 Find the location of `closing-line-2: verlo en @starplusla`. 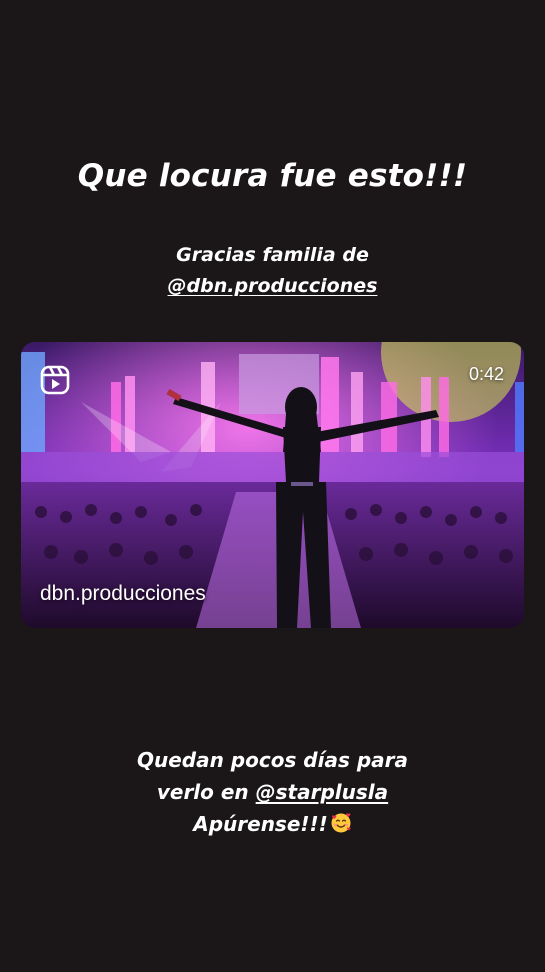

closing-line-2: verlo en @starplusla is located at coordinates (272, 792).